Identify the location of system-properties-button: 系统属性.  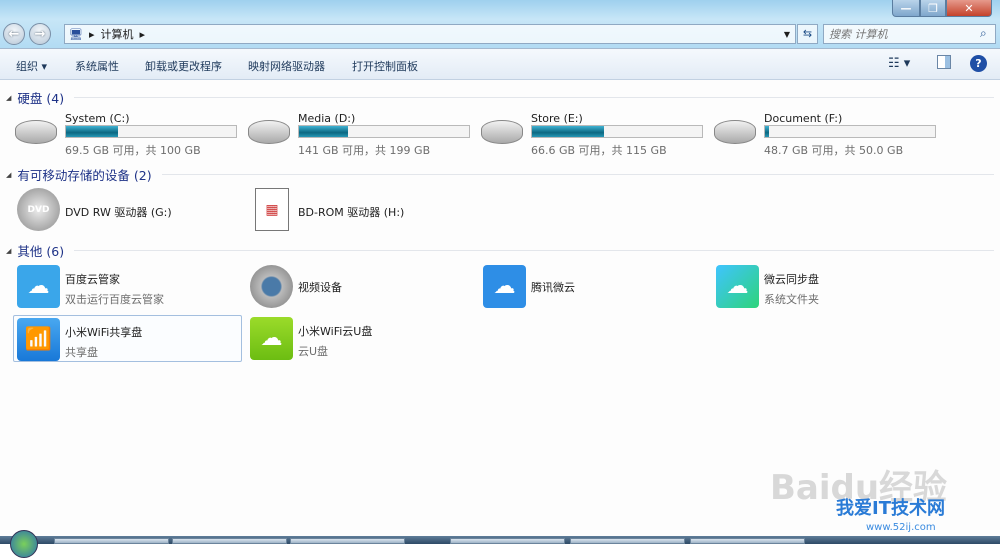
(97, 66).